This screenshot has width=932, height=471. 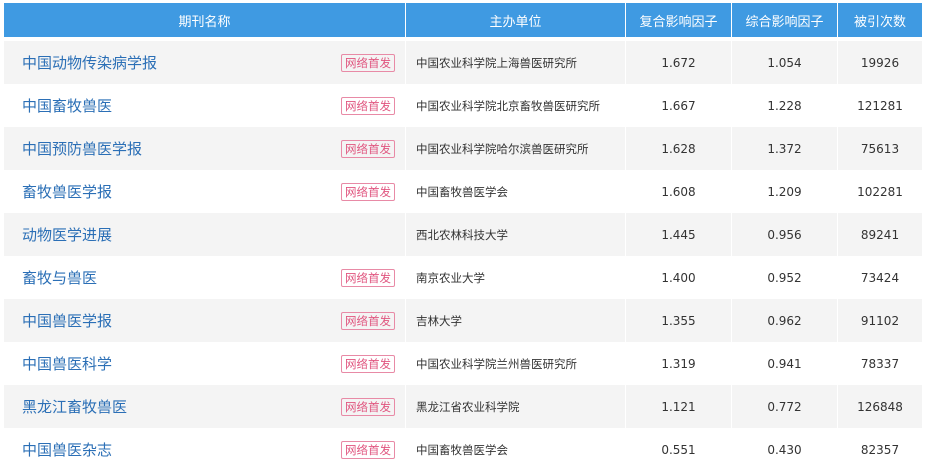 What do you see at coordinates (785, 105) in the screenshot?
I see `cell-comprehensive-if: 1.228` at bounding box center [785, 105].